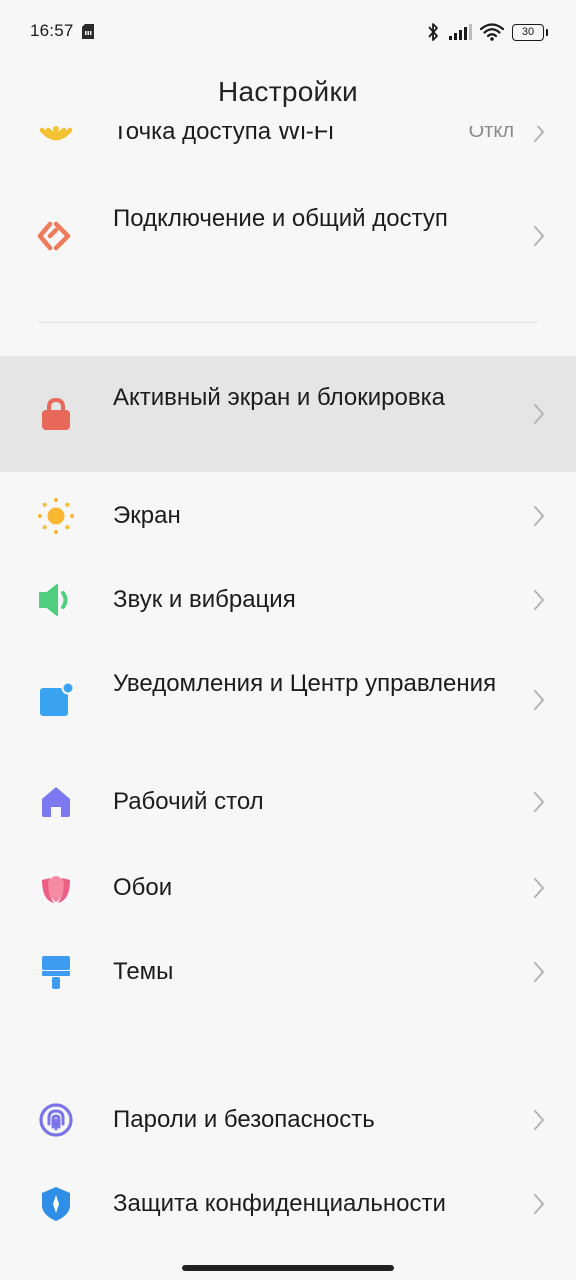 Image resolution: width=576 pixels, height=1280 pixels. What do you see at coordinates (56, 802) in the screenshot?
I see `home-icon` at bounding box center [56, 802].